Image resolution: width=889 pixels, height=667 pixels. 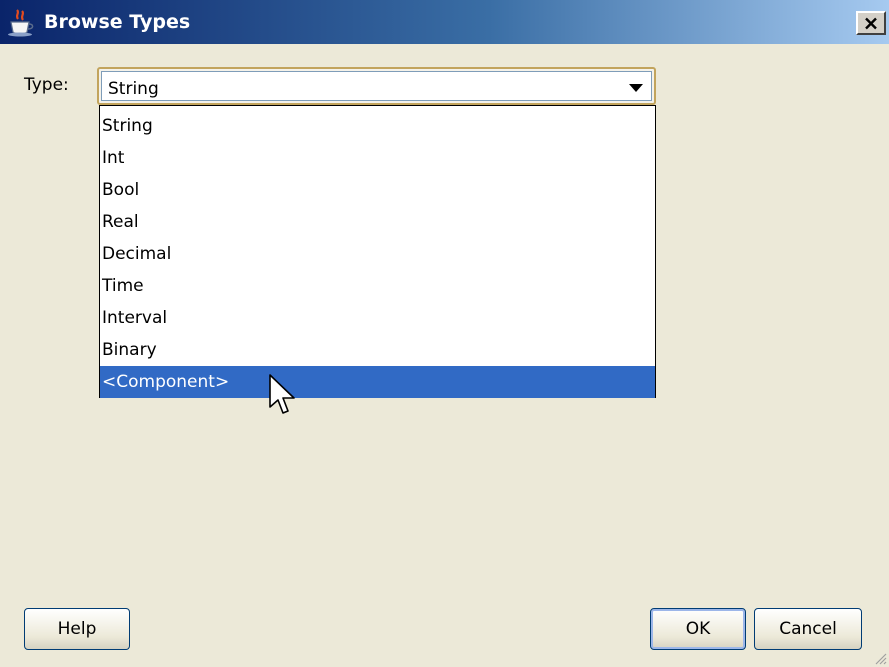 I want to click on type-combobox-field: String, so click(x=376, y=86).